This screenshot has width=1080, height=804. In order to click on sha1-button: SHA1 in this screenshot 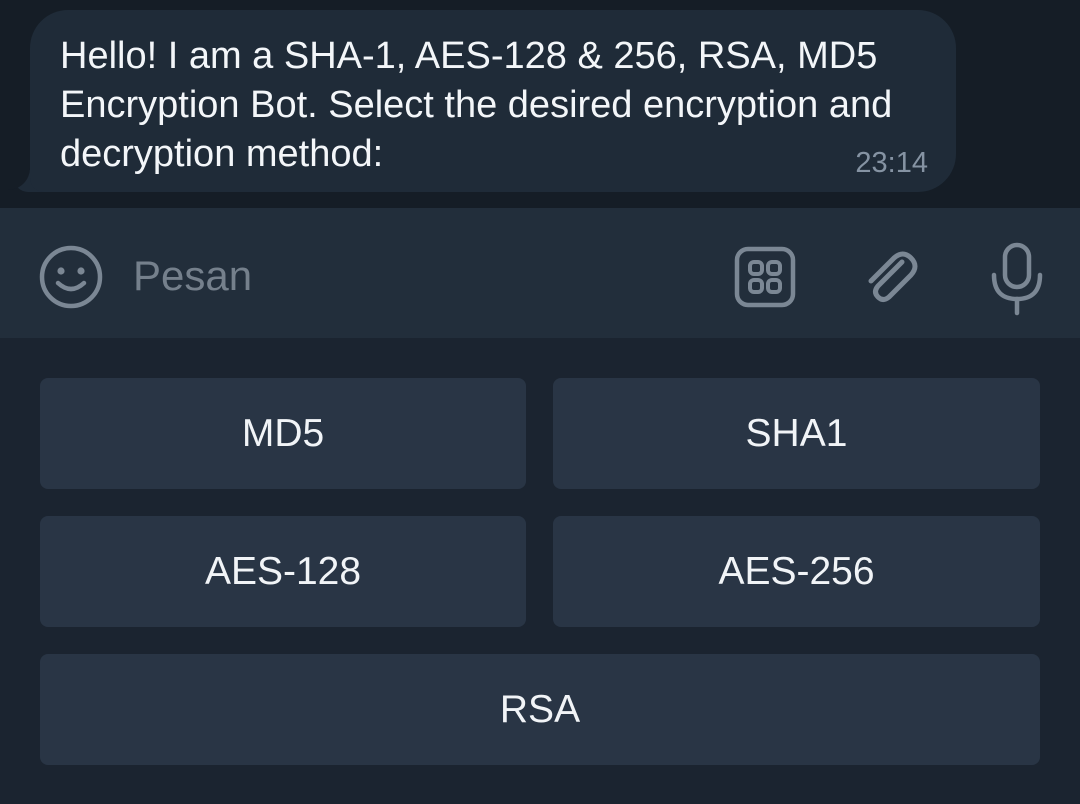, I will do `click(796, 433)`.